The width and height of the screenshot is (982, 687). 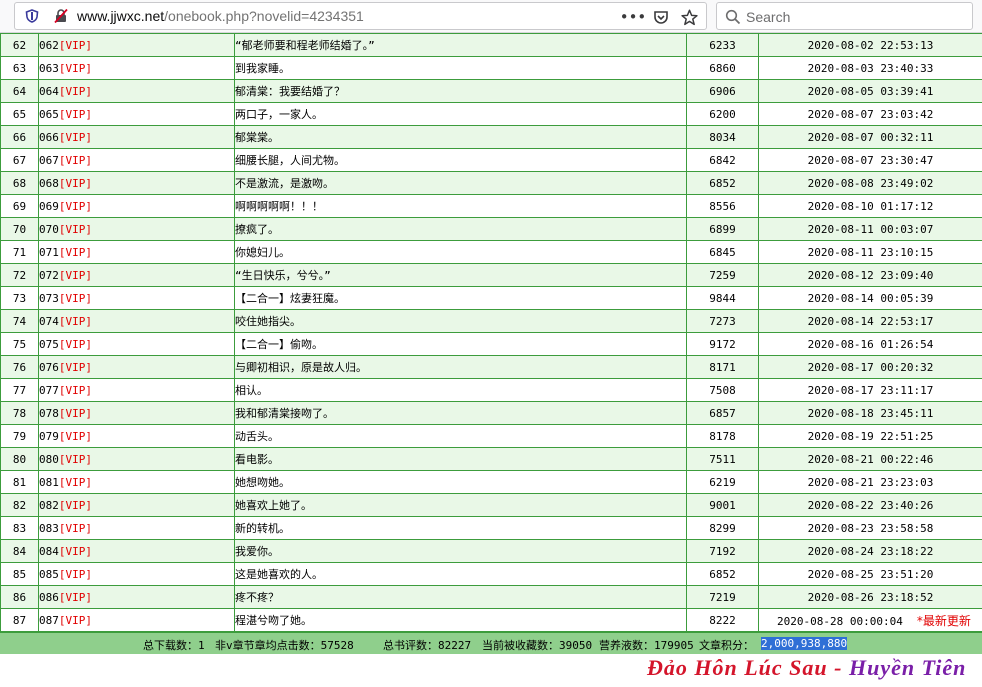 I want to click on update-time-text: 2020-08-21 00:22:46, so click(x=870, y=459).